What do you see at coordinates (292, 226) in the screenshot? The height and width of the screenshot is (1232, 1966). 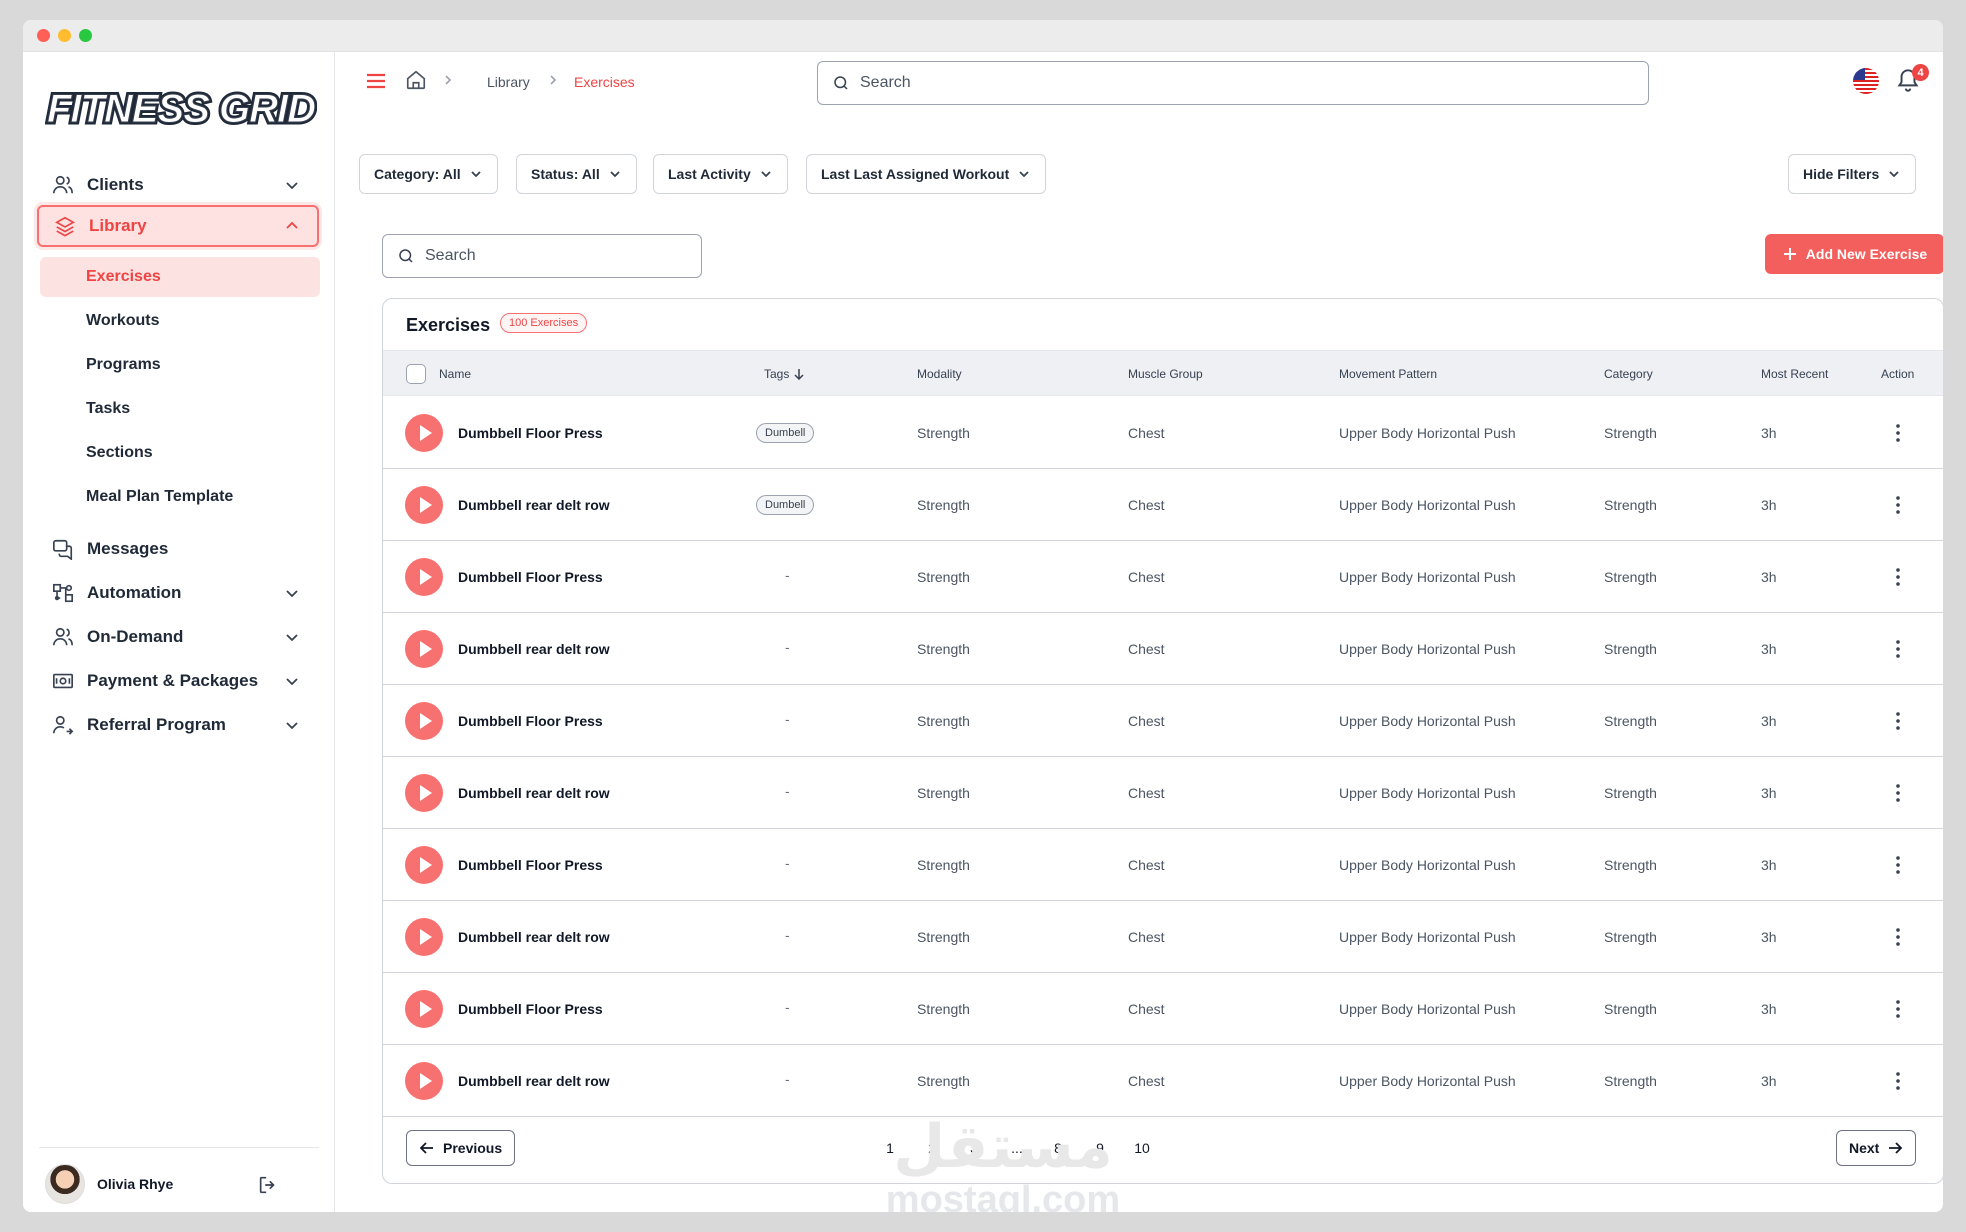 I see `chevron-up-icon` at bounding box center [292, 226].